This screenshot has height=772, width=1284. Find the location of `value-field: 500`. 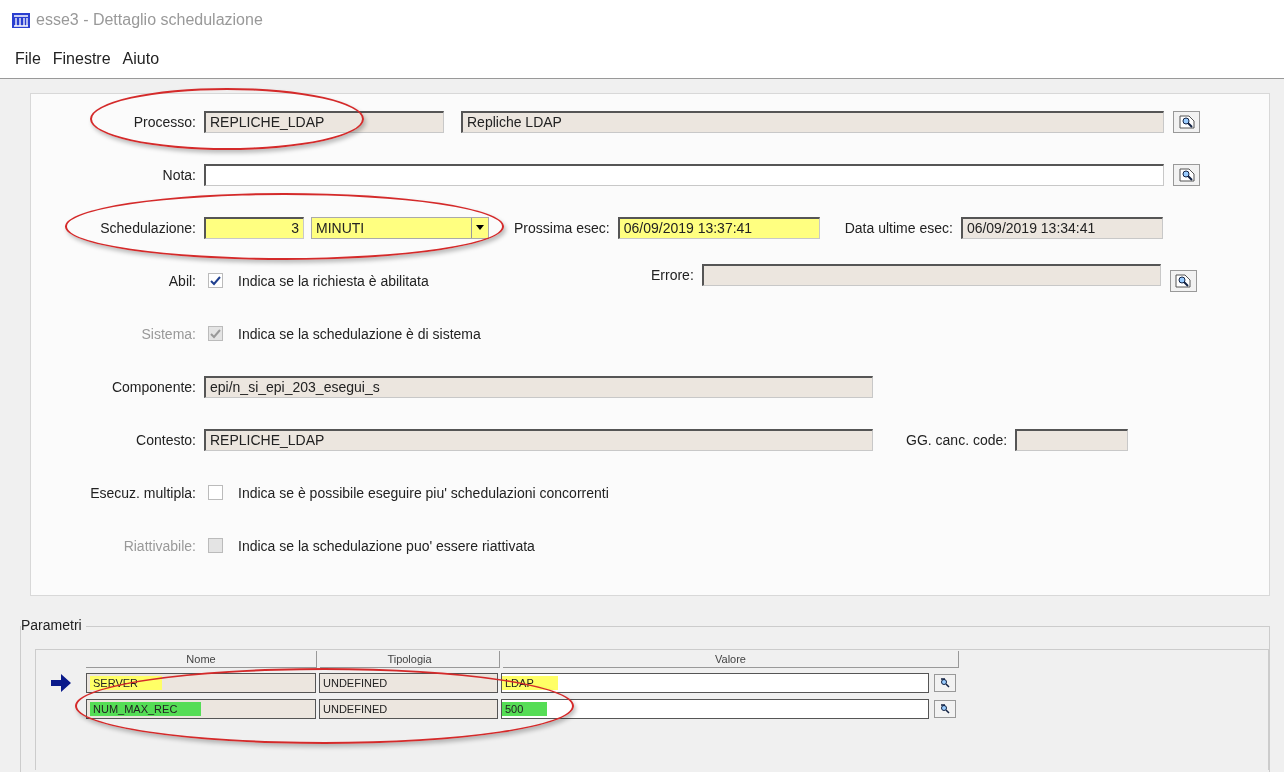

value-field: 500 is located at coordinates (715, 708).